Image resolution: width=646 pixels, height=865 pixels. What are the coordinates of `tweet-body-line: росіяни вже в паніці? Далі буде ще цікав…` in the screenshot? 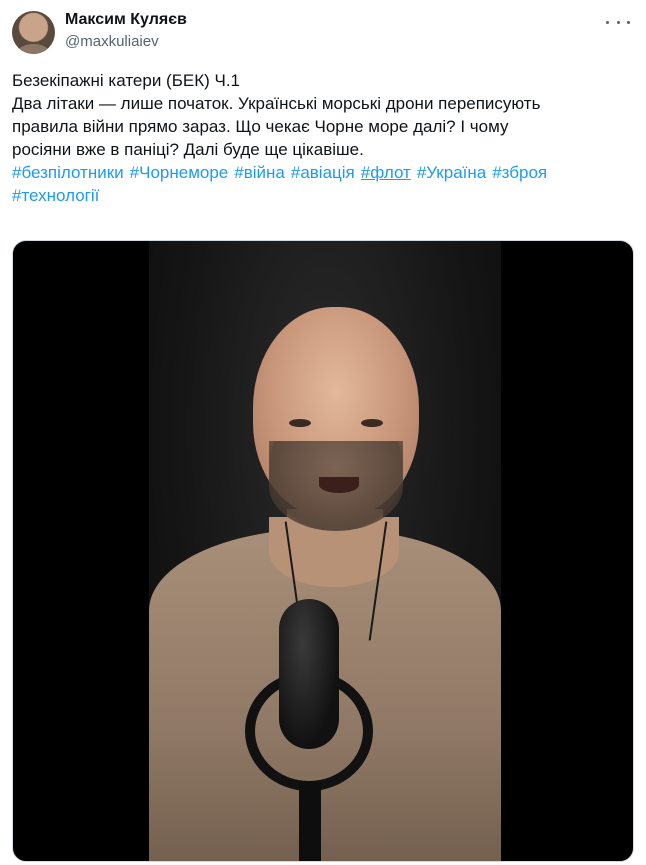 It's located at (188, 149).